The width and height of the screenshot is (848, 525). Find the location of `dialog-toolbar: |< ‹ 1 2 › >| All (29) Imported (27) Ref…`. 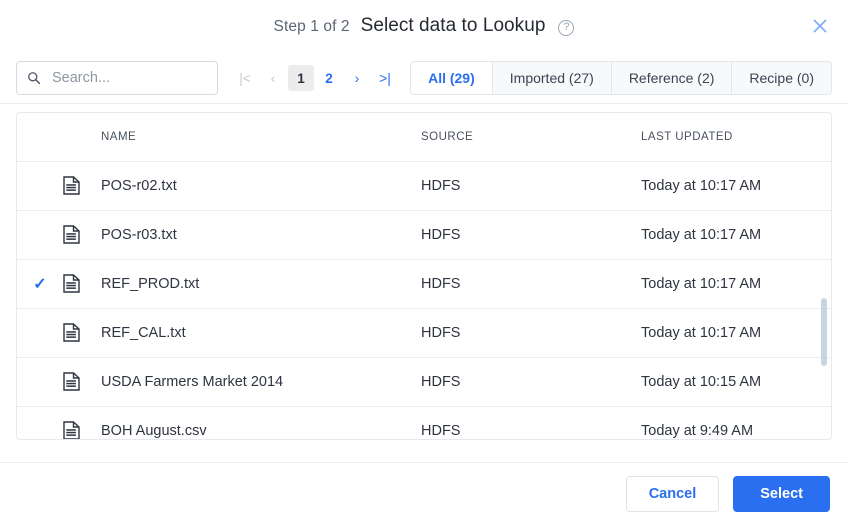

dialog-toolbar: |< ‹ 1 2 › >| All (29) Imported (27) Ref… is located at coordinates (424, 78).